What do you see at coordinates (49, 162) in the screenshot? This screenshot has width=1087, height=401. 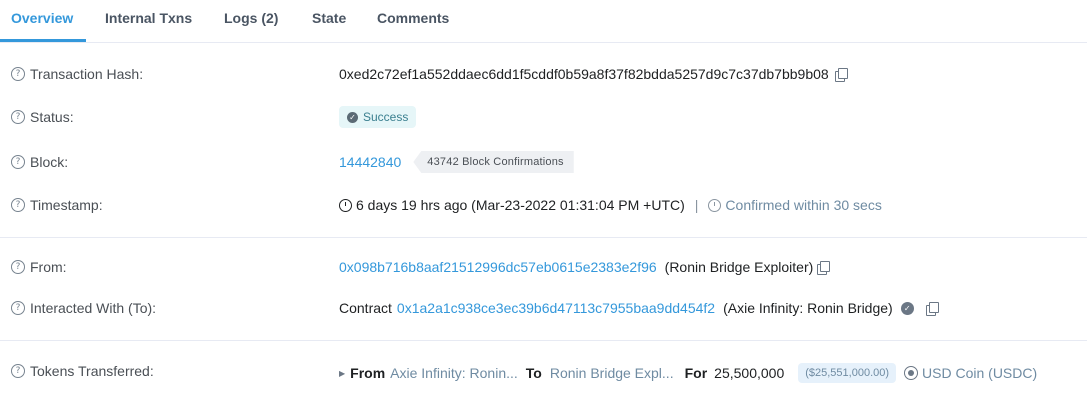 I see `label-block: Block:` at bounding box center [49, 162].